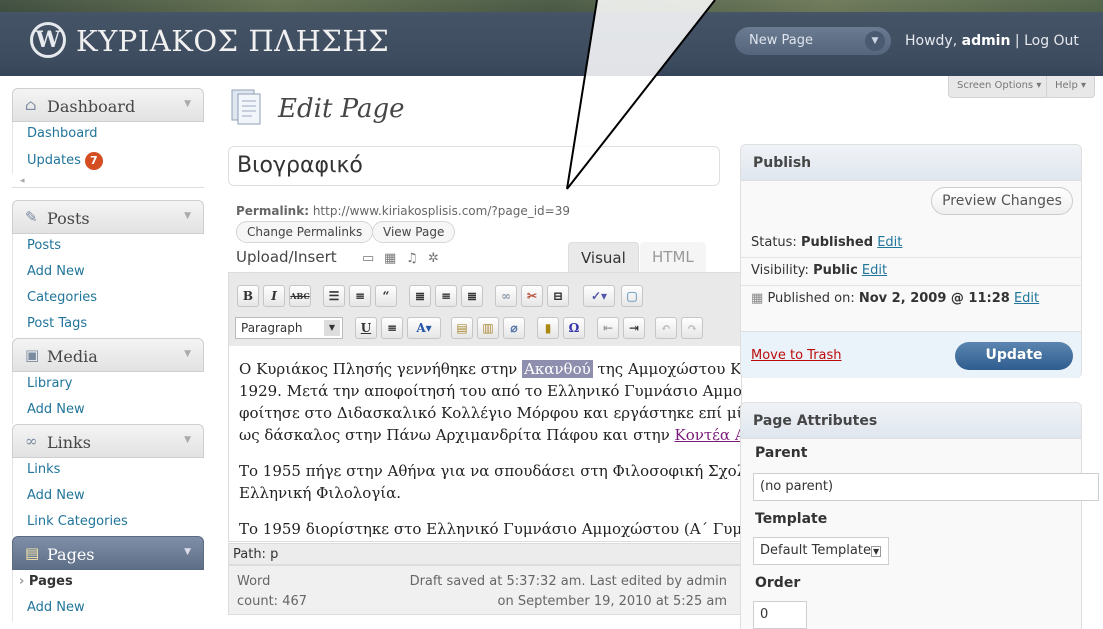  What do you see at coordinates (108, 523) in the screenshot?
I see `submenu-link-categories: Link Categories` at bounding box center [108, 523].